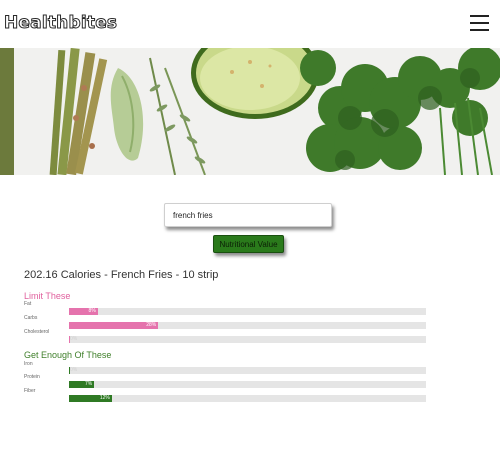 The height and width of the screenshot is (463, 500). What do you see at coordinates (247, 398) in the screenshot?
I see `fiber-bar-track: 12%` at bounding box center [247, 398].